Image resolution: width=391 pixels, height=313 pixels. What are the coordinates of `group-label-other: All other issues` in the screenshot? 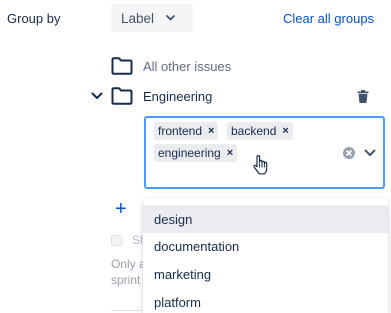 It's located at (187, 66).